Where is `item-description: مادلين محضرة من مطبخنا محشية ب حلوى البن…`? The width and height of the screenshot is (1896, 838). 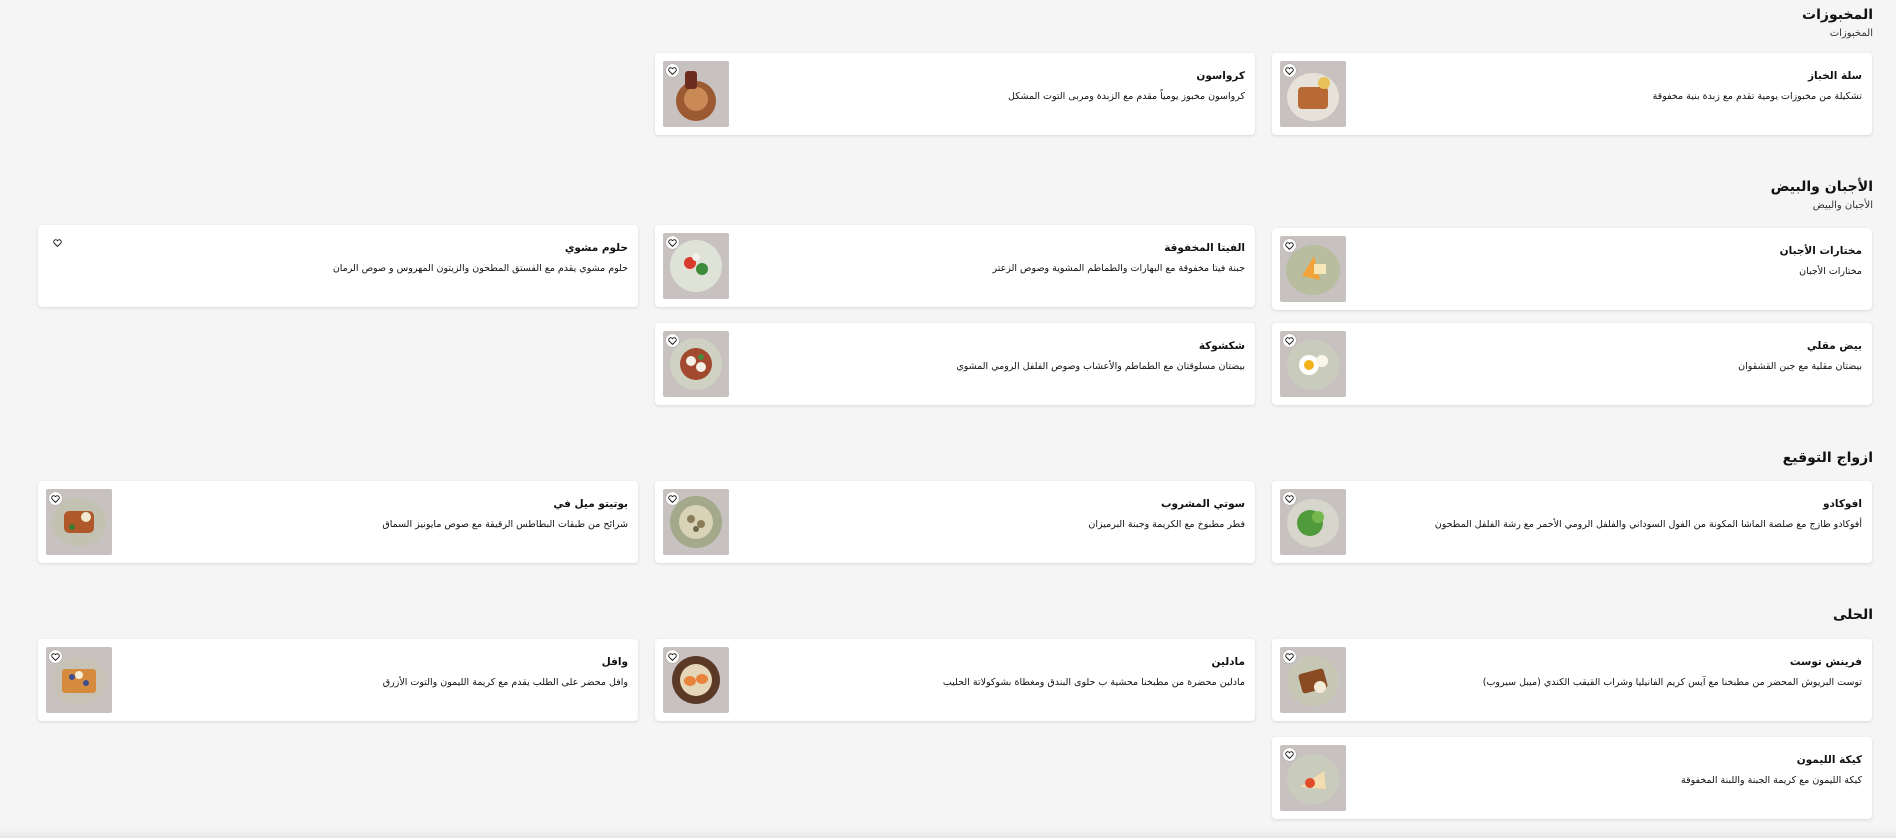 item-description: مادلين محضرة من مطبخنا محشية ب حلوى البن… is located at coordinates (1093, 682).